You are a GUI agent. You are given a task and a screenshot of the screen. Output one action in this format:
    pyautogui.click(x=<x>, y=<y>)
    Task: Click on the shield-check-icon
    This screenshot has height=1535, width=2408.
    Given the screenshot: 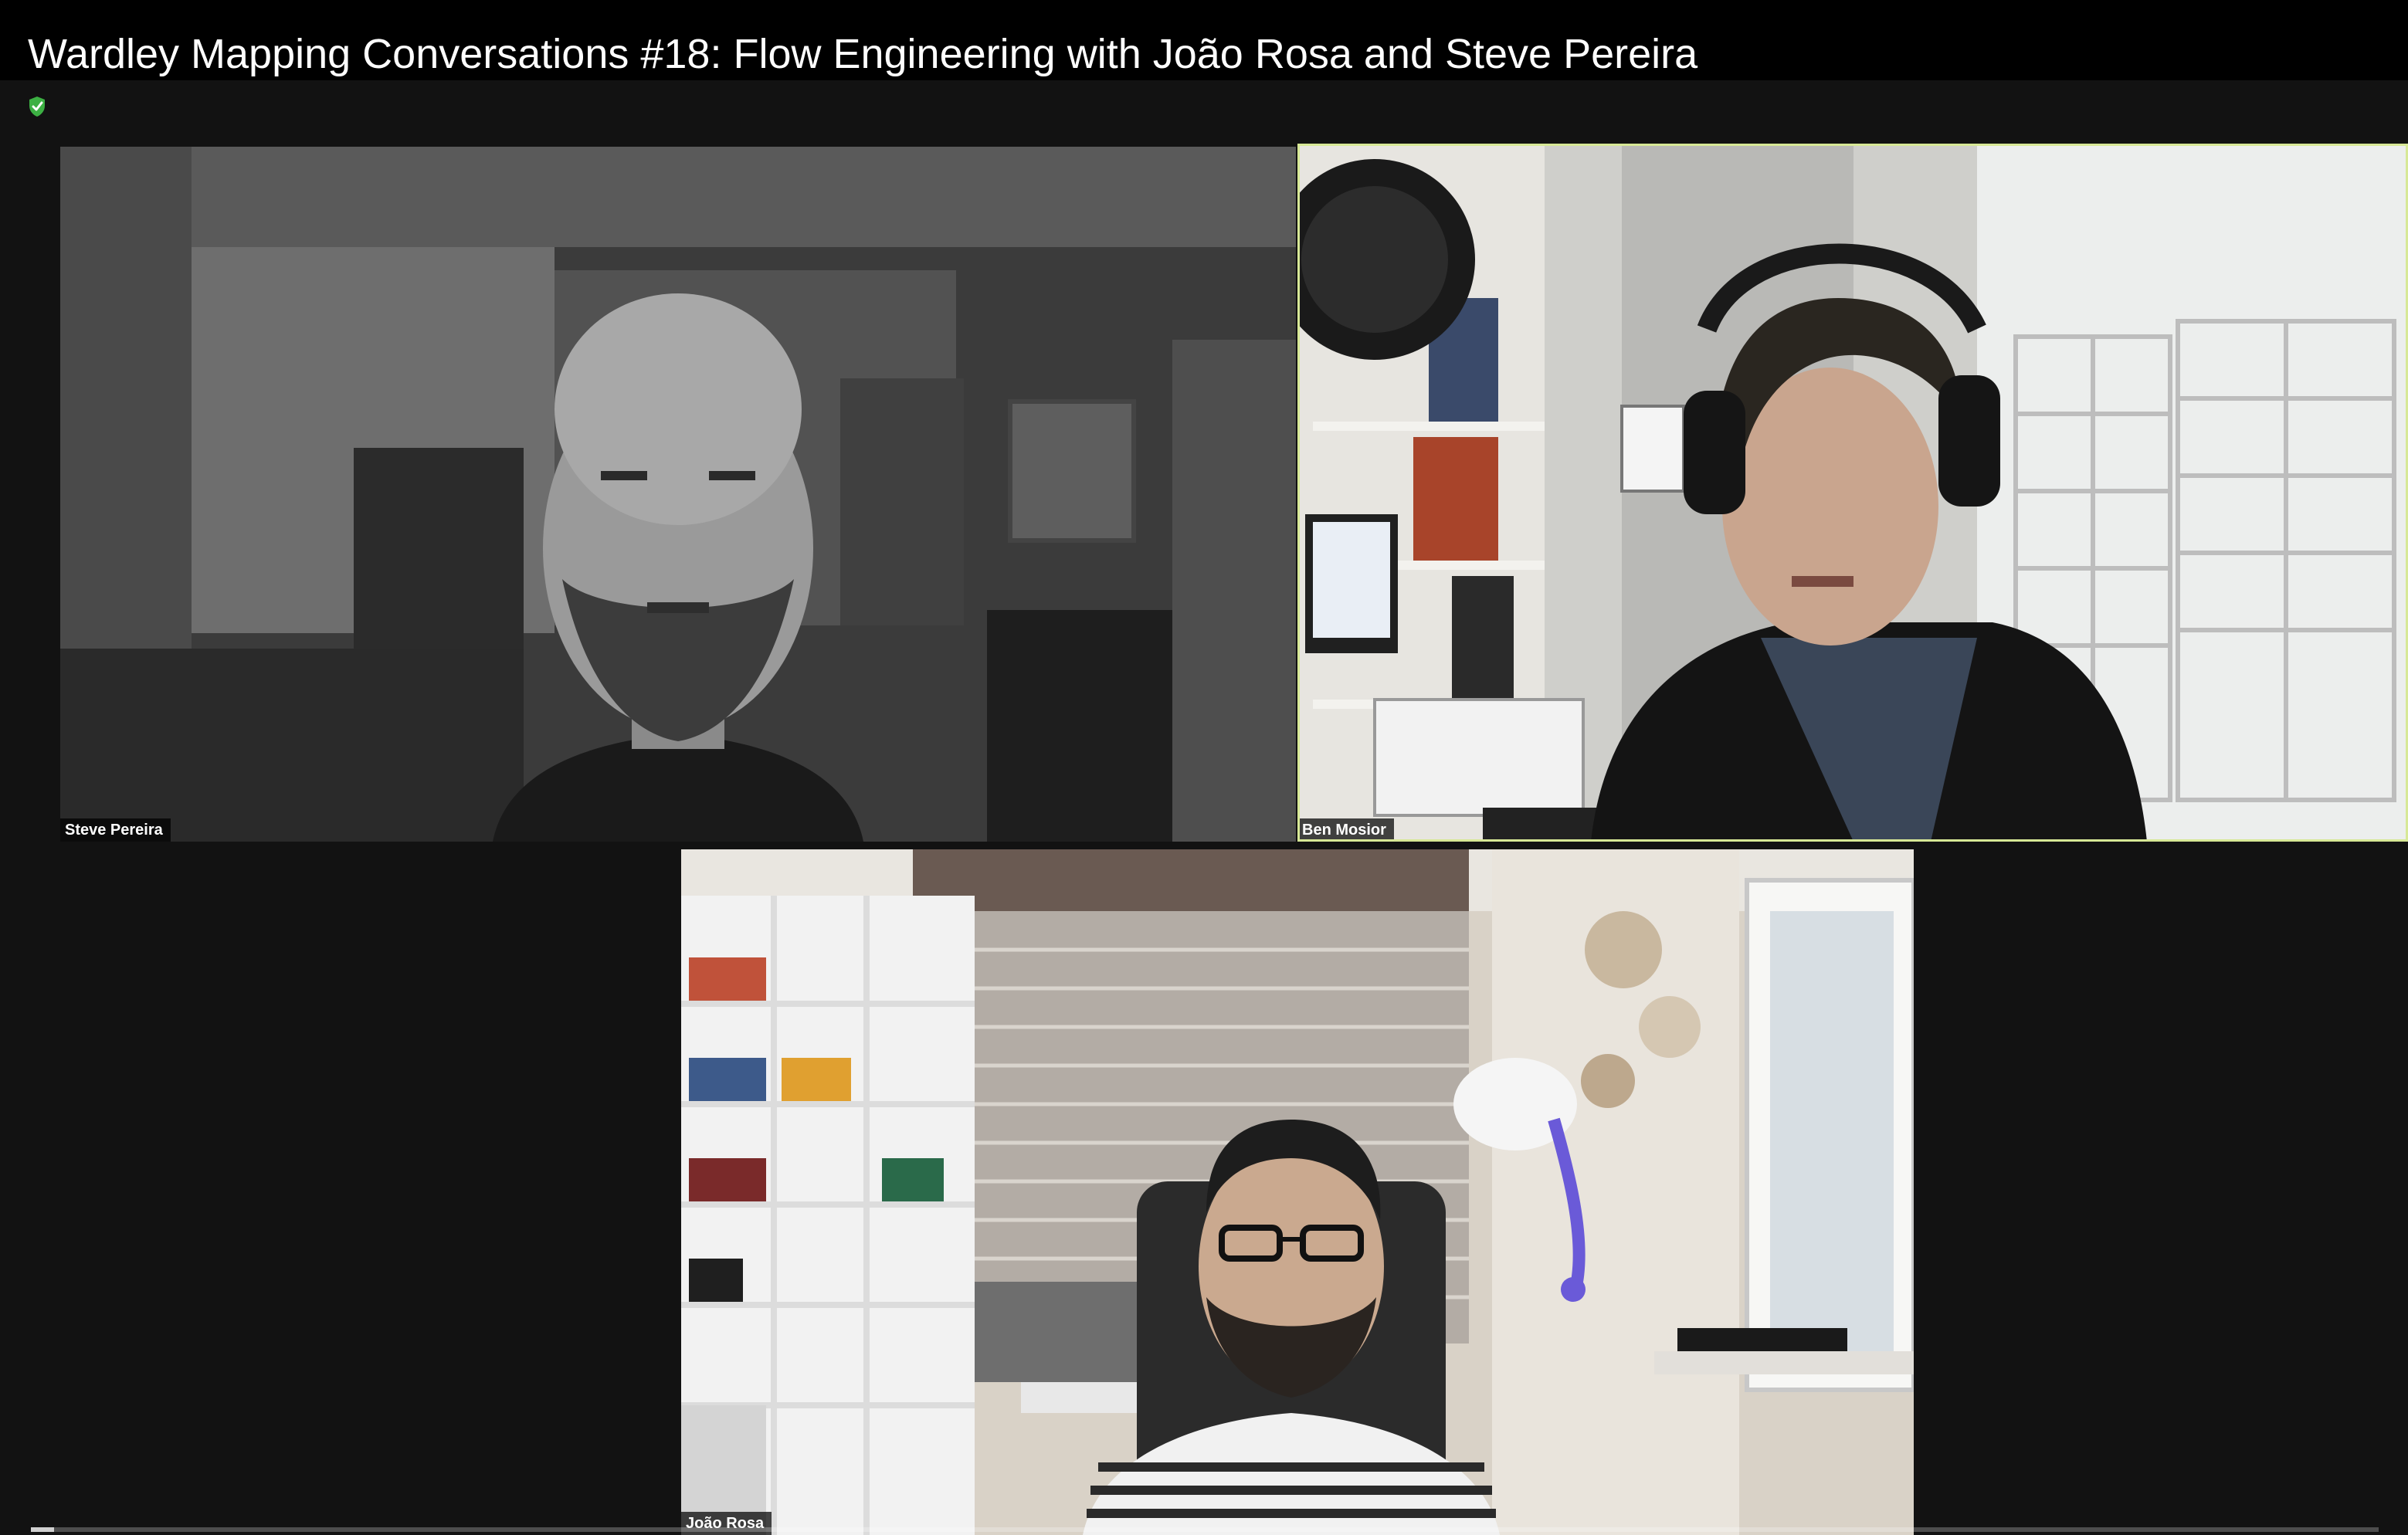 What is the action you would take?
    pyautogui.click(x=37, y=107)
    